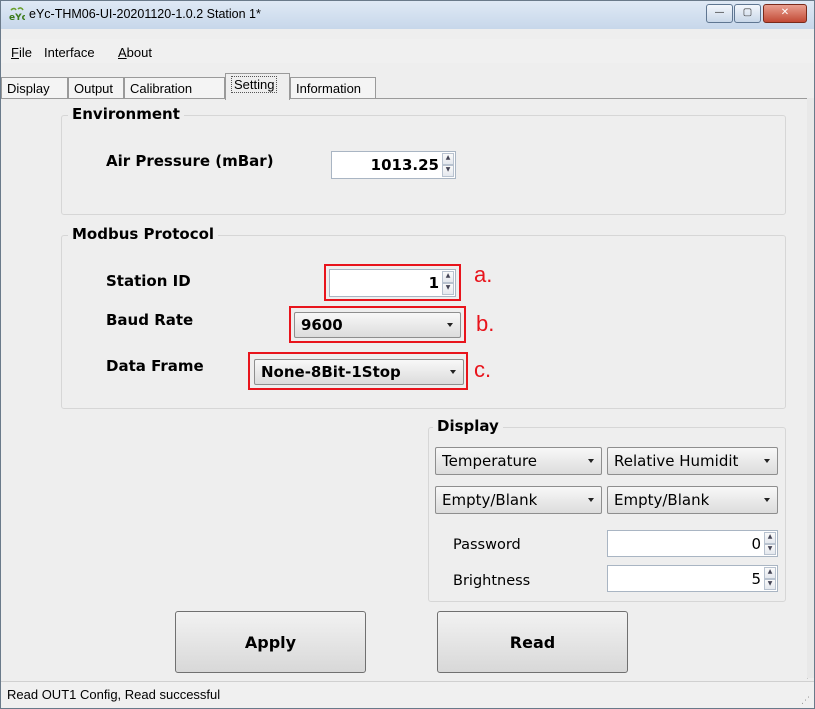 The image size is (815, 709). Describe the element at coordinates (810, 388) in the screenshot. I see `panel-edge` at that location.